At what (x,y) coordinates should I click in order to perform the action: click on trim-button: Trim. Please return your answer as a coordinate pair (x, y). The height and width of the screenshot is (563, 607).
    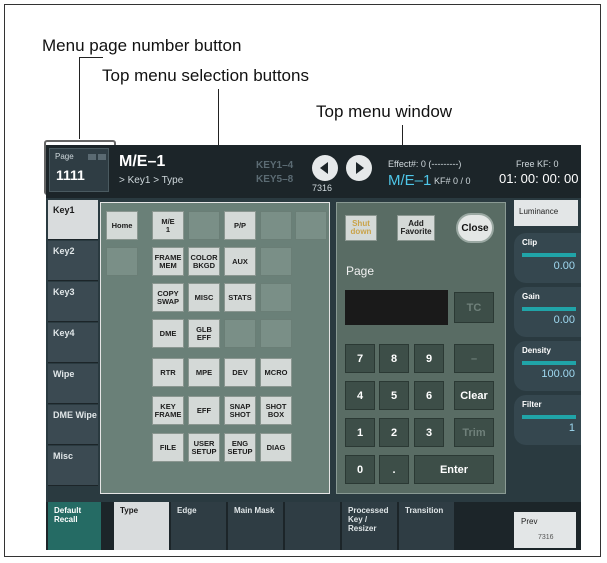
    Looking at the image, I should click on (474, 432).